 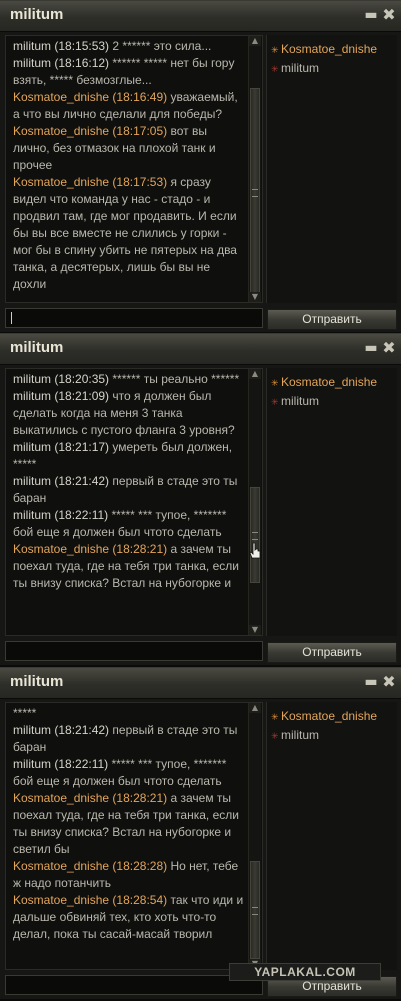 I want to click on message-time: (18:28:28), so click(x=140, y=866).